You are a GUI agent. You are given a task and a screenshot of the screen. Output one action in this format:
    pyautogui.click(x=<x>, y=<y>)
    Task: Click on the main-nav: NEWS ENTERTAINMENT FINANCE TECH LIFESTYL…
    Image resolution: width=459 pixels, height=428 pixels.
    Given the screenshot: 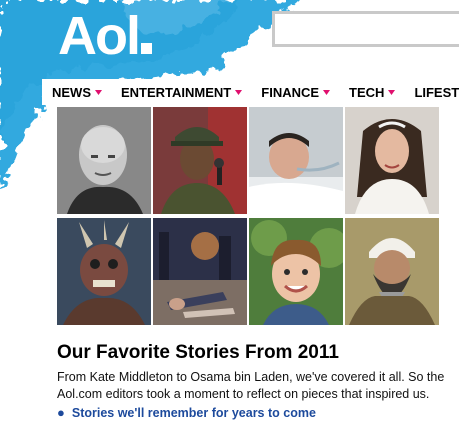 What is the action you would take?
    pyautogui.click(x=250, y=92)
    